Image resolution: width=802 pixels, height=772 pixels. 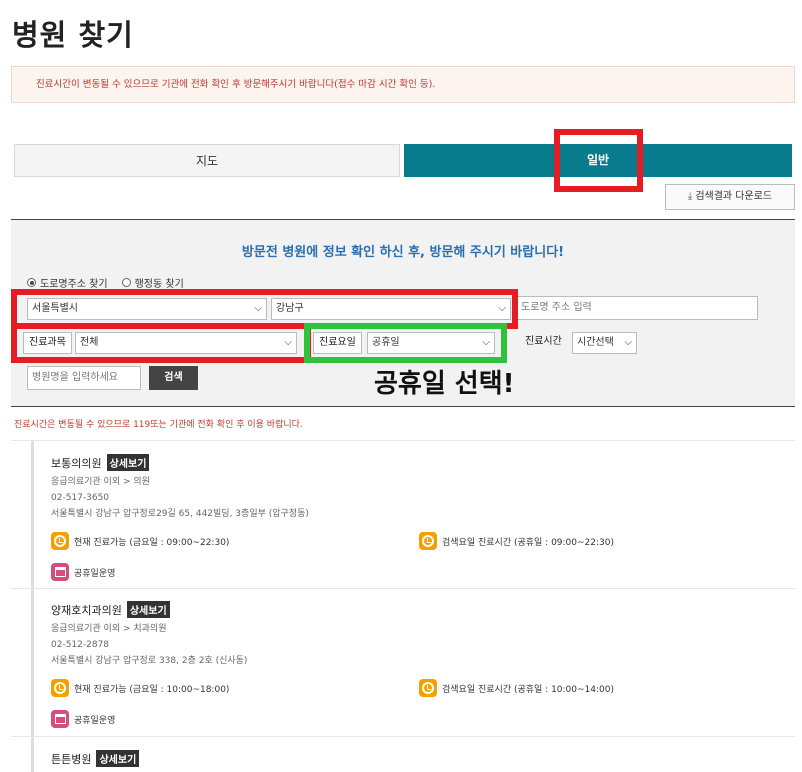 I want to click on searched-hours-text: 검색요일 진료시간 (공휴일 : 09:00~22:30), so click(x=528, y=542).